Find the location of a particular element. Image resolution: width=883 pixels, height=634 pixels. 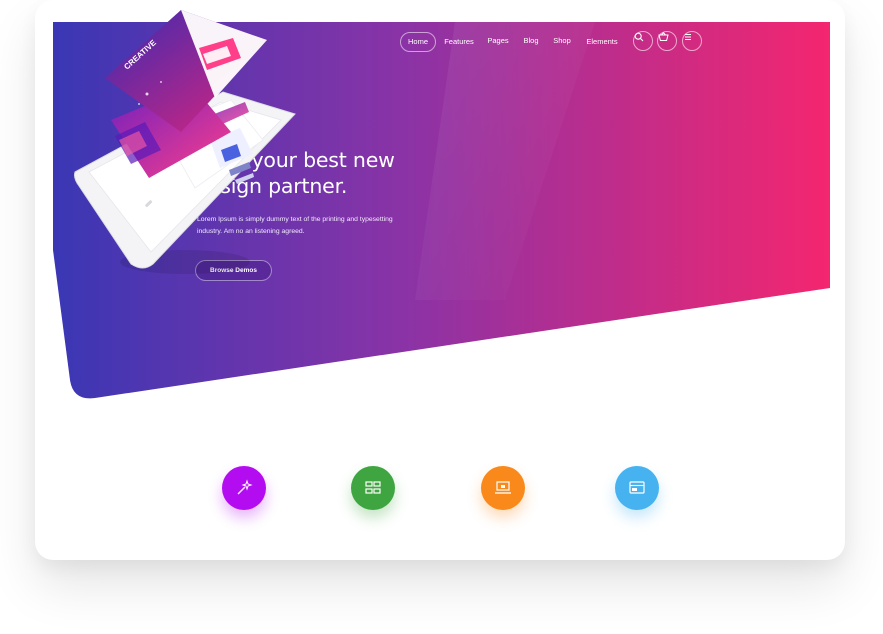

nav-item-pages: Pages is located at coordinates (498, 41).